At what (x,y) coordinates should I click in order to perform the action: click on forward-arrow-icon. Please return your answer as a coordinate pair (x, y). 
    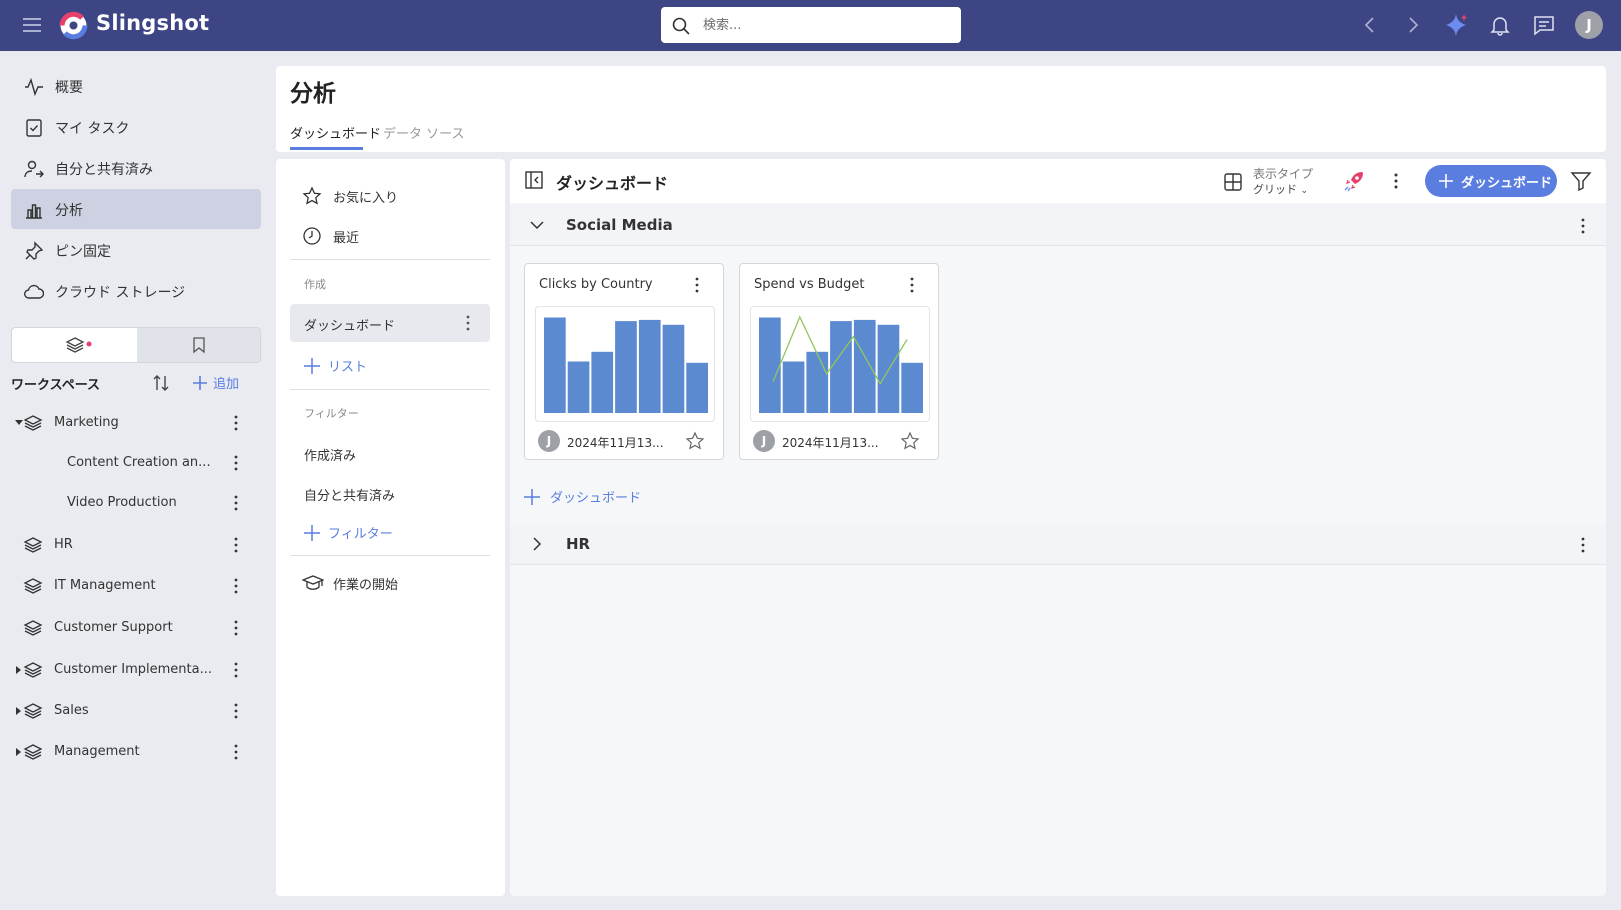
    Looking at the image, I should click on (1413, 25).